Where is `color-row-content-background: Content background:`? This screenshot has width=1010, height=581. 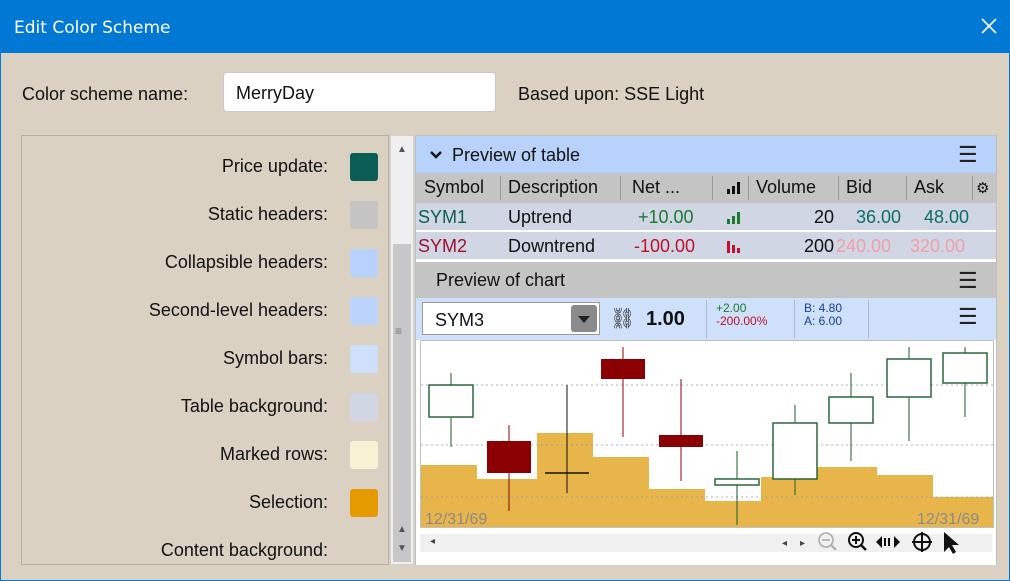 color-row-content-background: Content background: is located at coordinates (206, 551).